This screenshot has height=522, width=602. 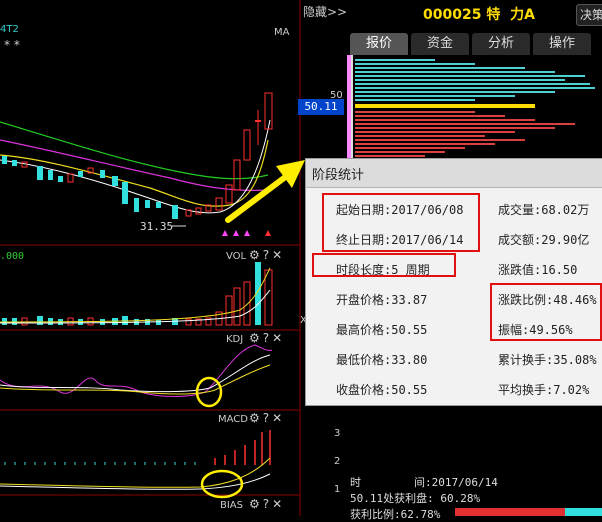 I want to click on bias-panel-controls: ⚙?✕, so click(x=267, y=504).